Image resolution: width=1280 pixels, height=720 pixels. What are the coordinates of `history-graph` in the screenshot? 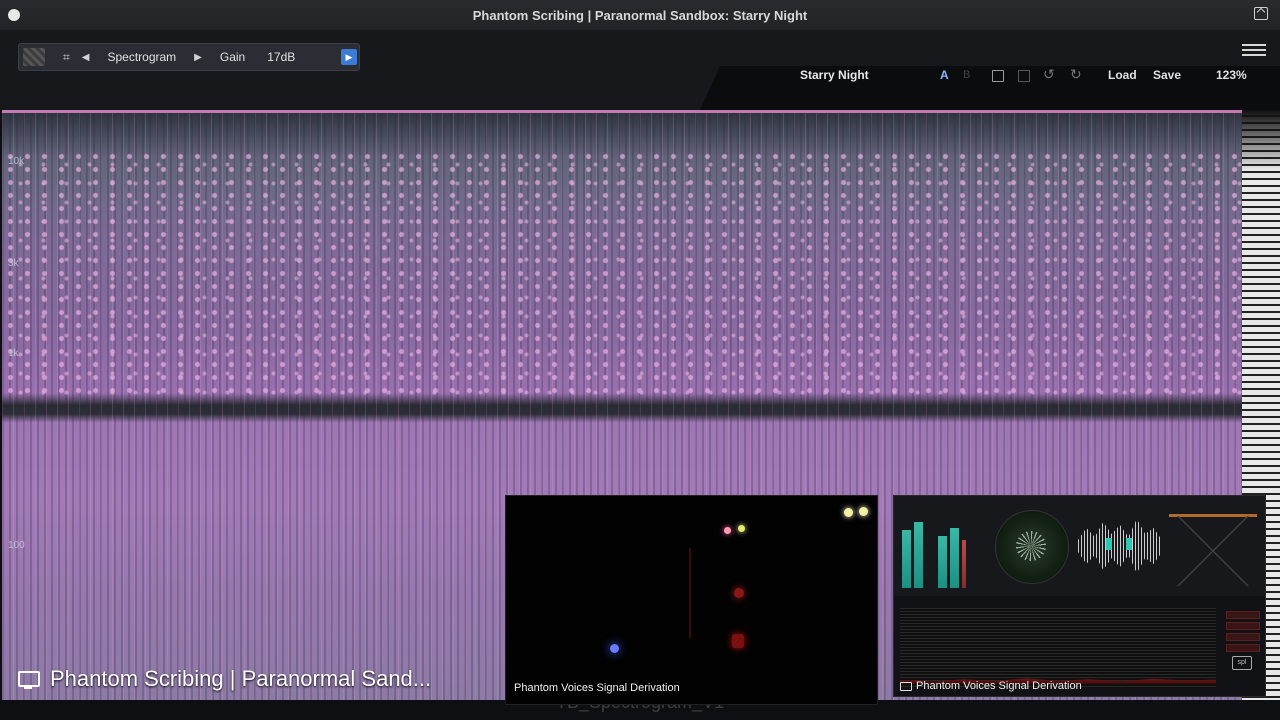 It's located at (1058, 648).